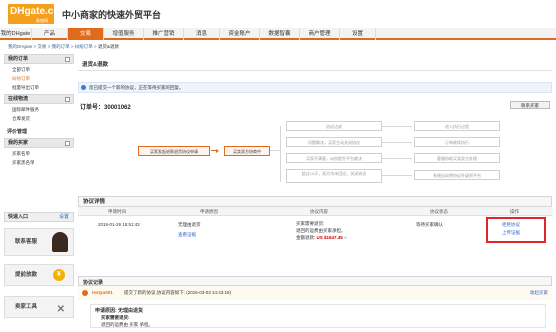  I want to click on nav-data: 数据智囊, so click(280, 34).